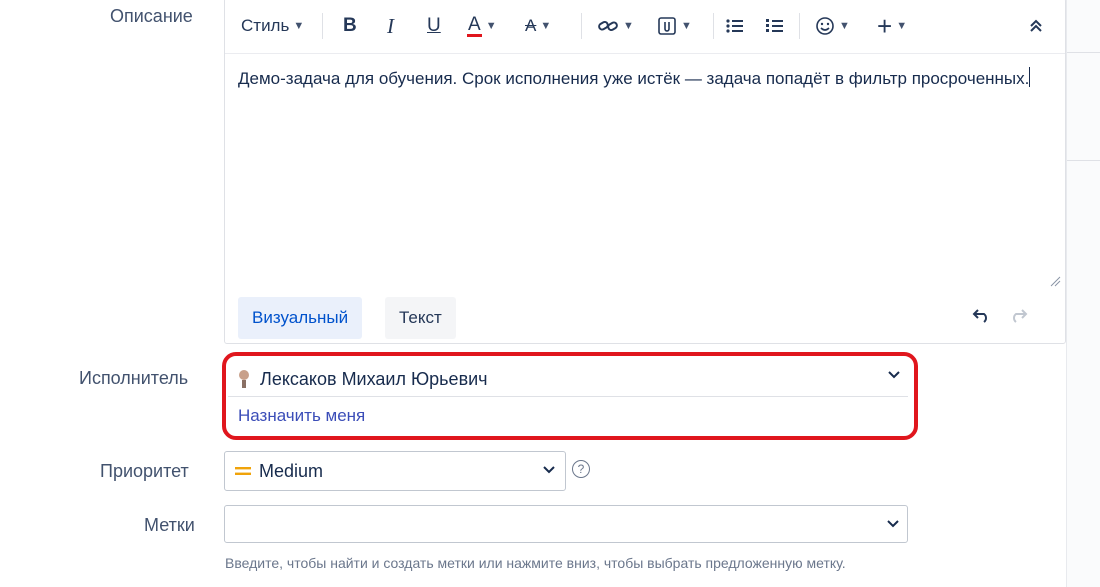 Image resolution: width=1100 pixels, height=587 pixels. I want to click on insert-more-button: + ▼, so click(892, 26).